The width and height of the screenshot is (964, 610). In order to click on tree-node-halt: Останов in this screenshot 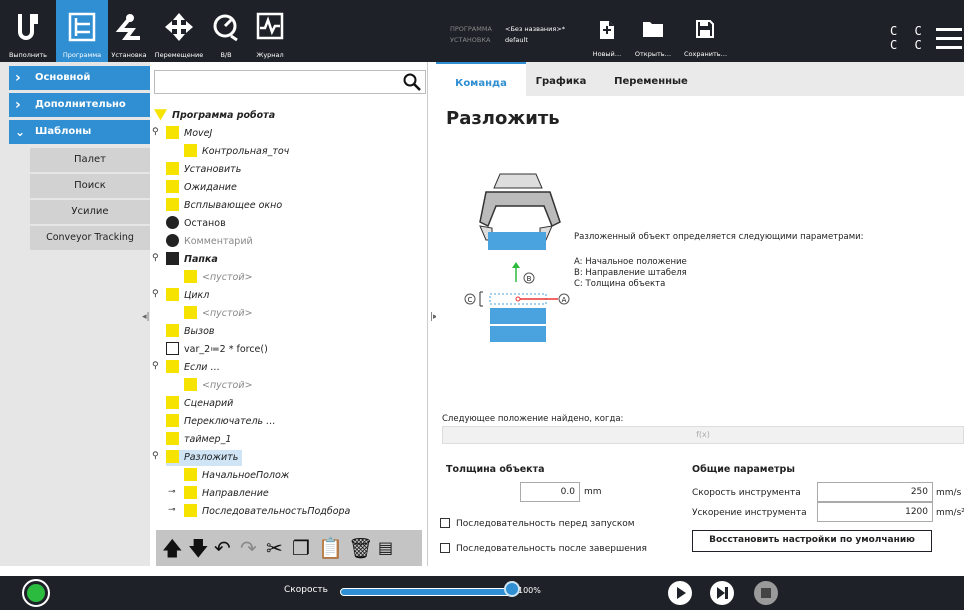, I will do `click(196, 224)`.